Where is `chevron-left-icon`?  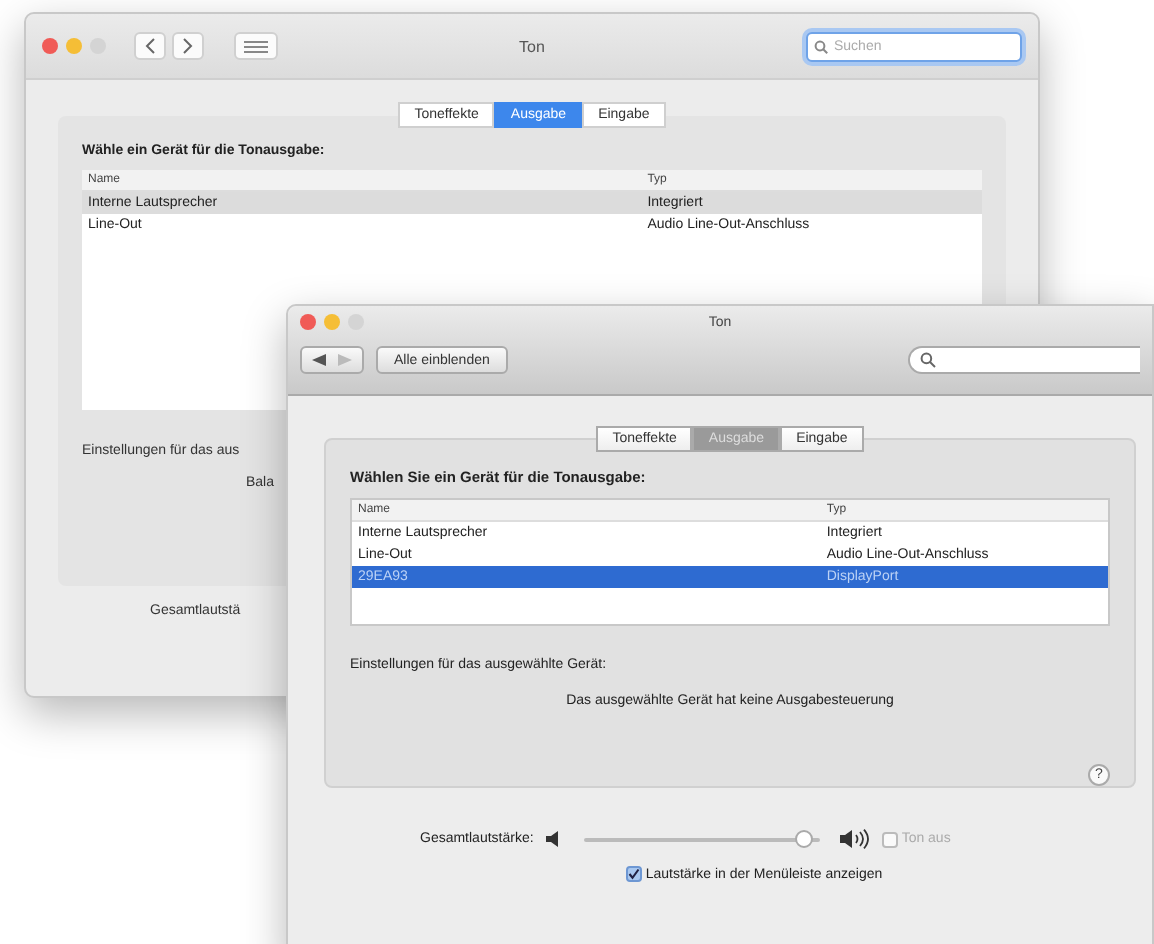
chevron-left-icon is located at coordinates (150, 46).